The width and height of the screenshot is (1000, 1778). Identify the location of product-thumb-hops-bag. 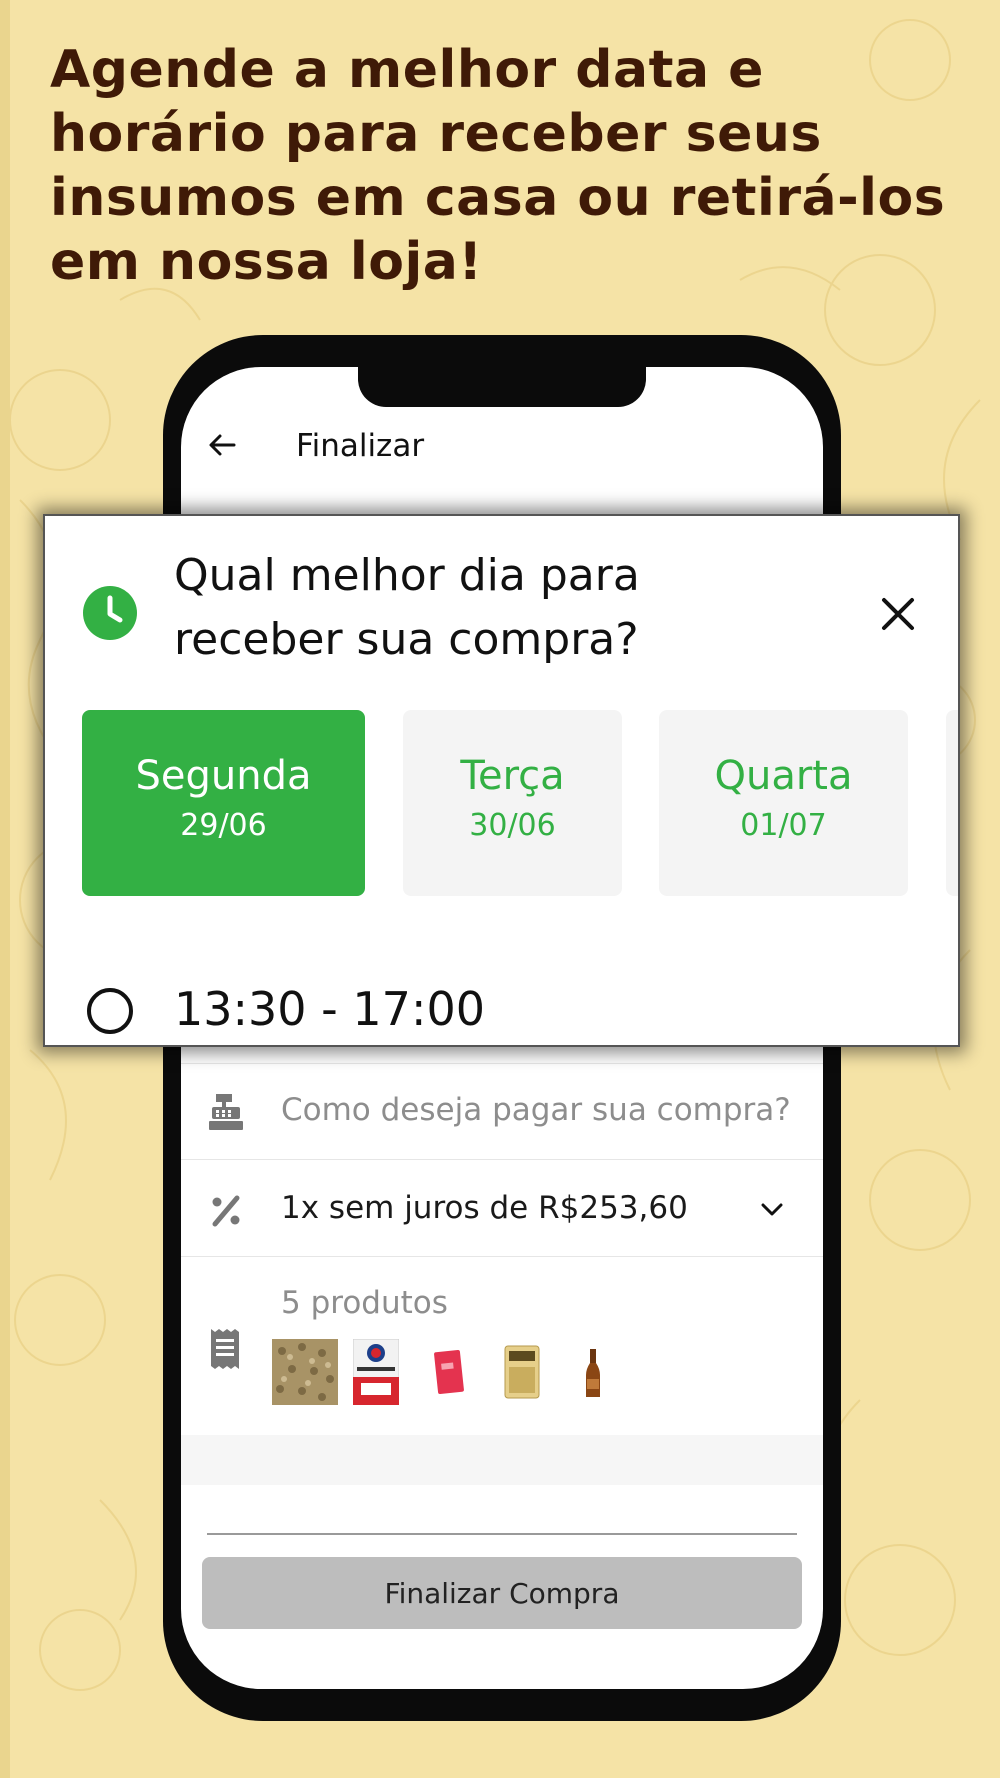
(522, 1372).